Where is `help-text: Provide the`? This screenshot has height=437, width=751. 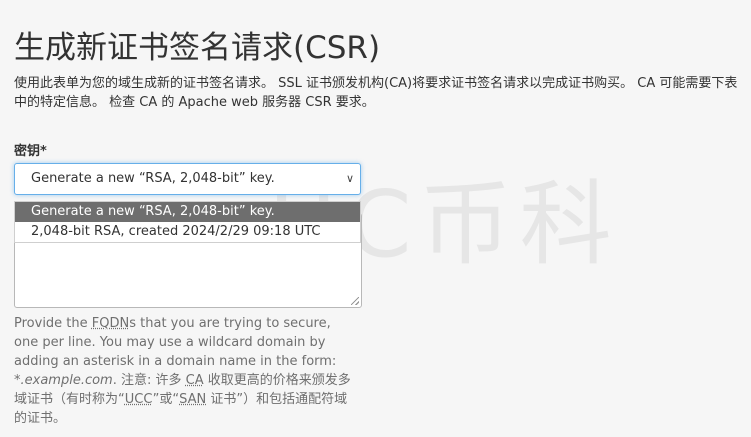
help-text: Provide the is located at coordinates (53, 323).